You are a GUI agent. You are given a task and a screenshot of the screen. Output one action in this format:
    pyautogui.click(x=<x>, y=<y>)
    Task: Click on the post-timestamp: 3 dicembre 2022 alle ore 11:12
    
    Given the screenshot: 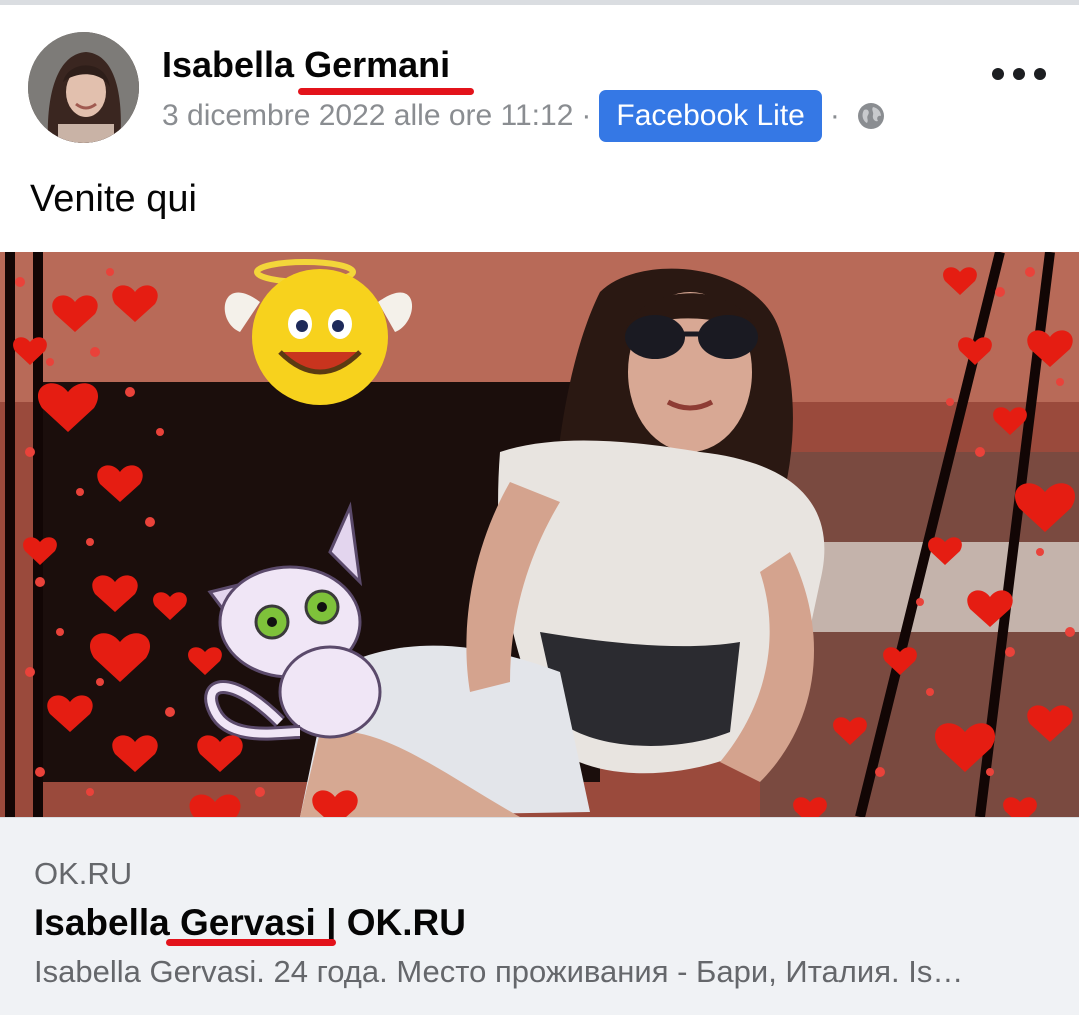 What is the action you would take?
    pyautogui.click(x=367, y=116)
    